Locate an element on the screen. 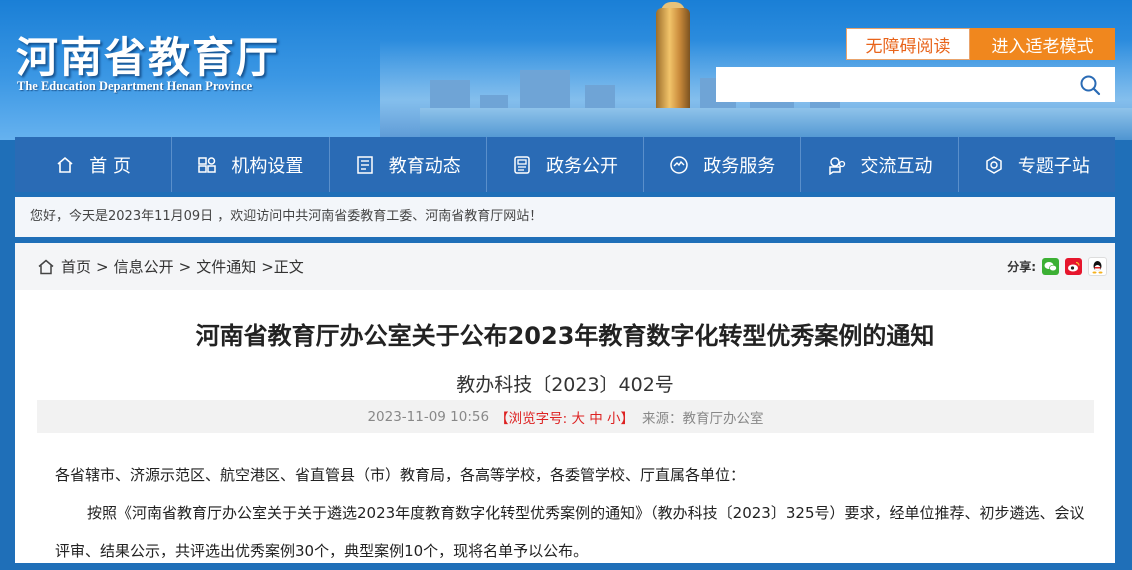  nav-item-label: 专题子站 is located at coordinates (1053, 166).